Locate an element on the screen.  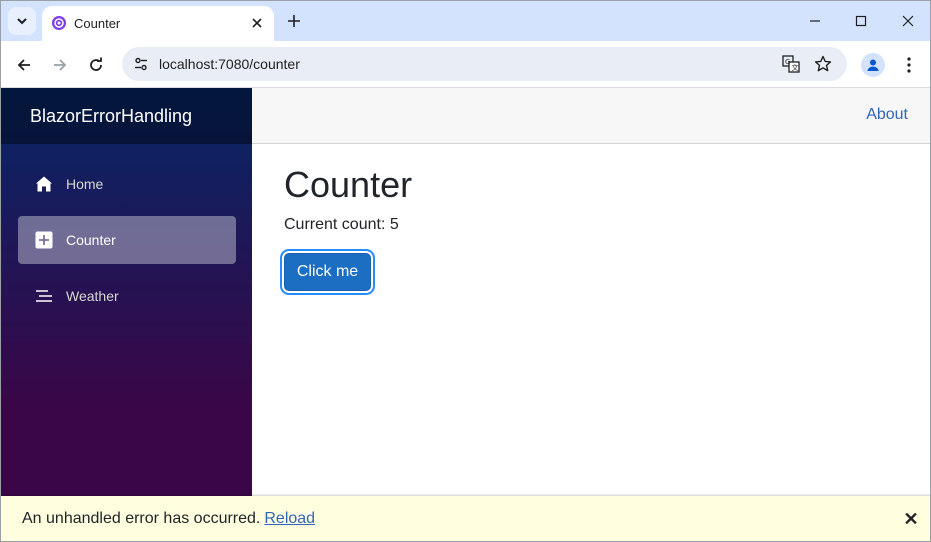
error-banner: An unhandled error has occurred. Reload ✕ is located at coordinates (465, 518).